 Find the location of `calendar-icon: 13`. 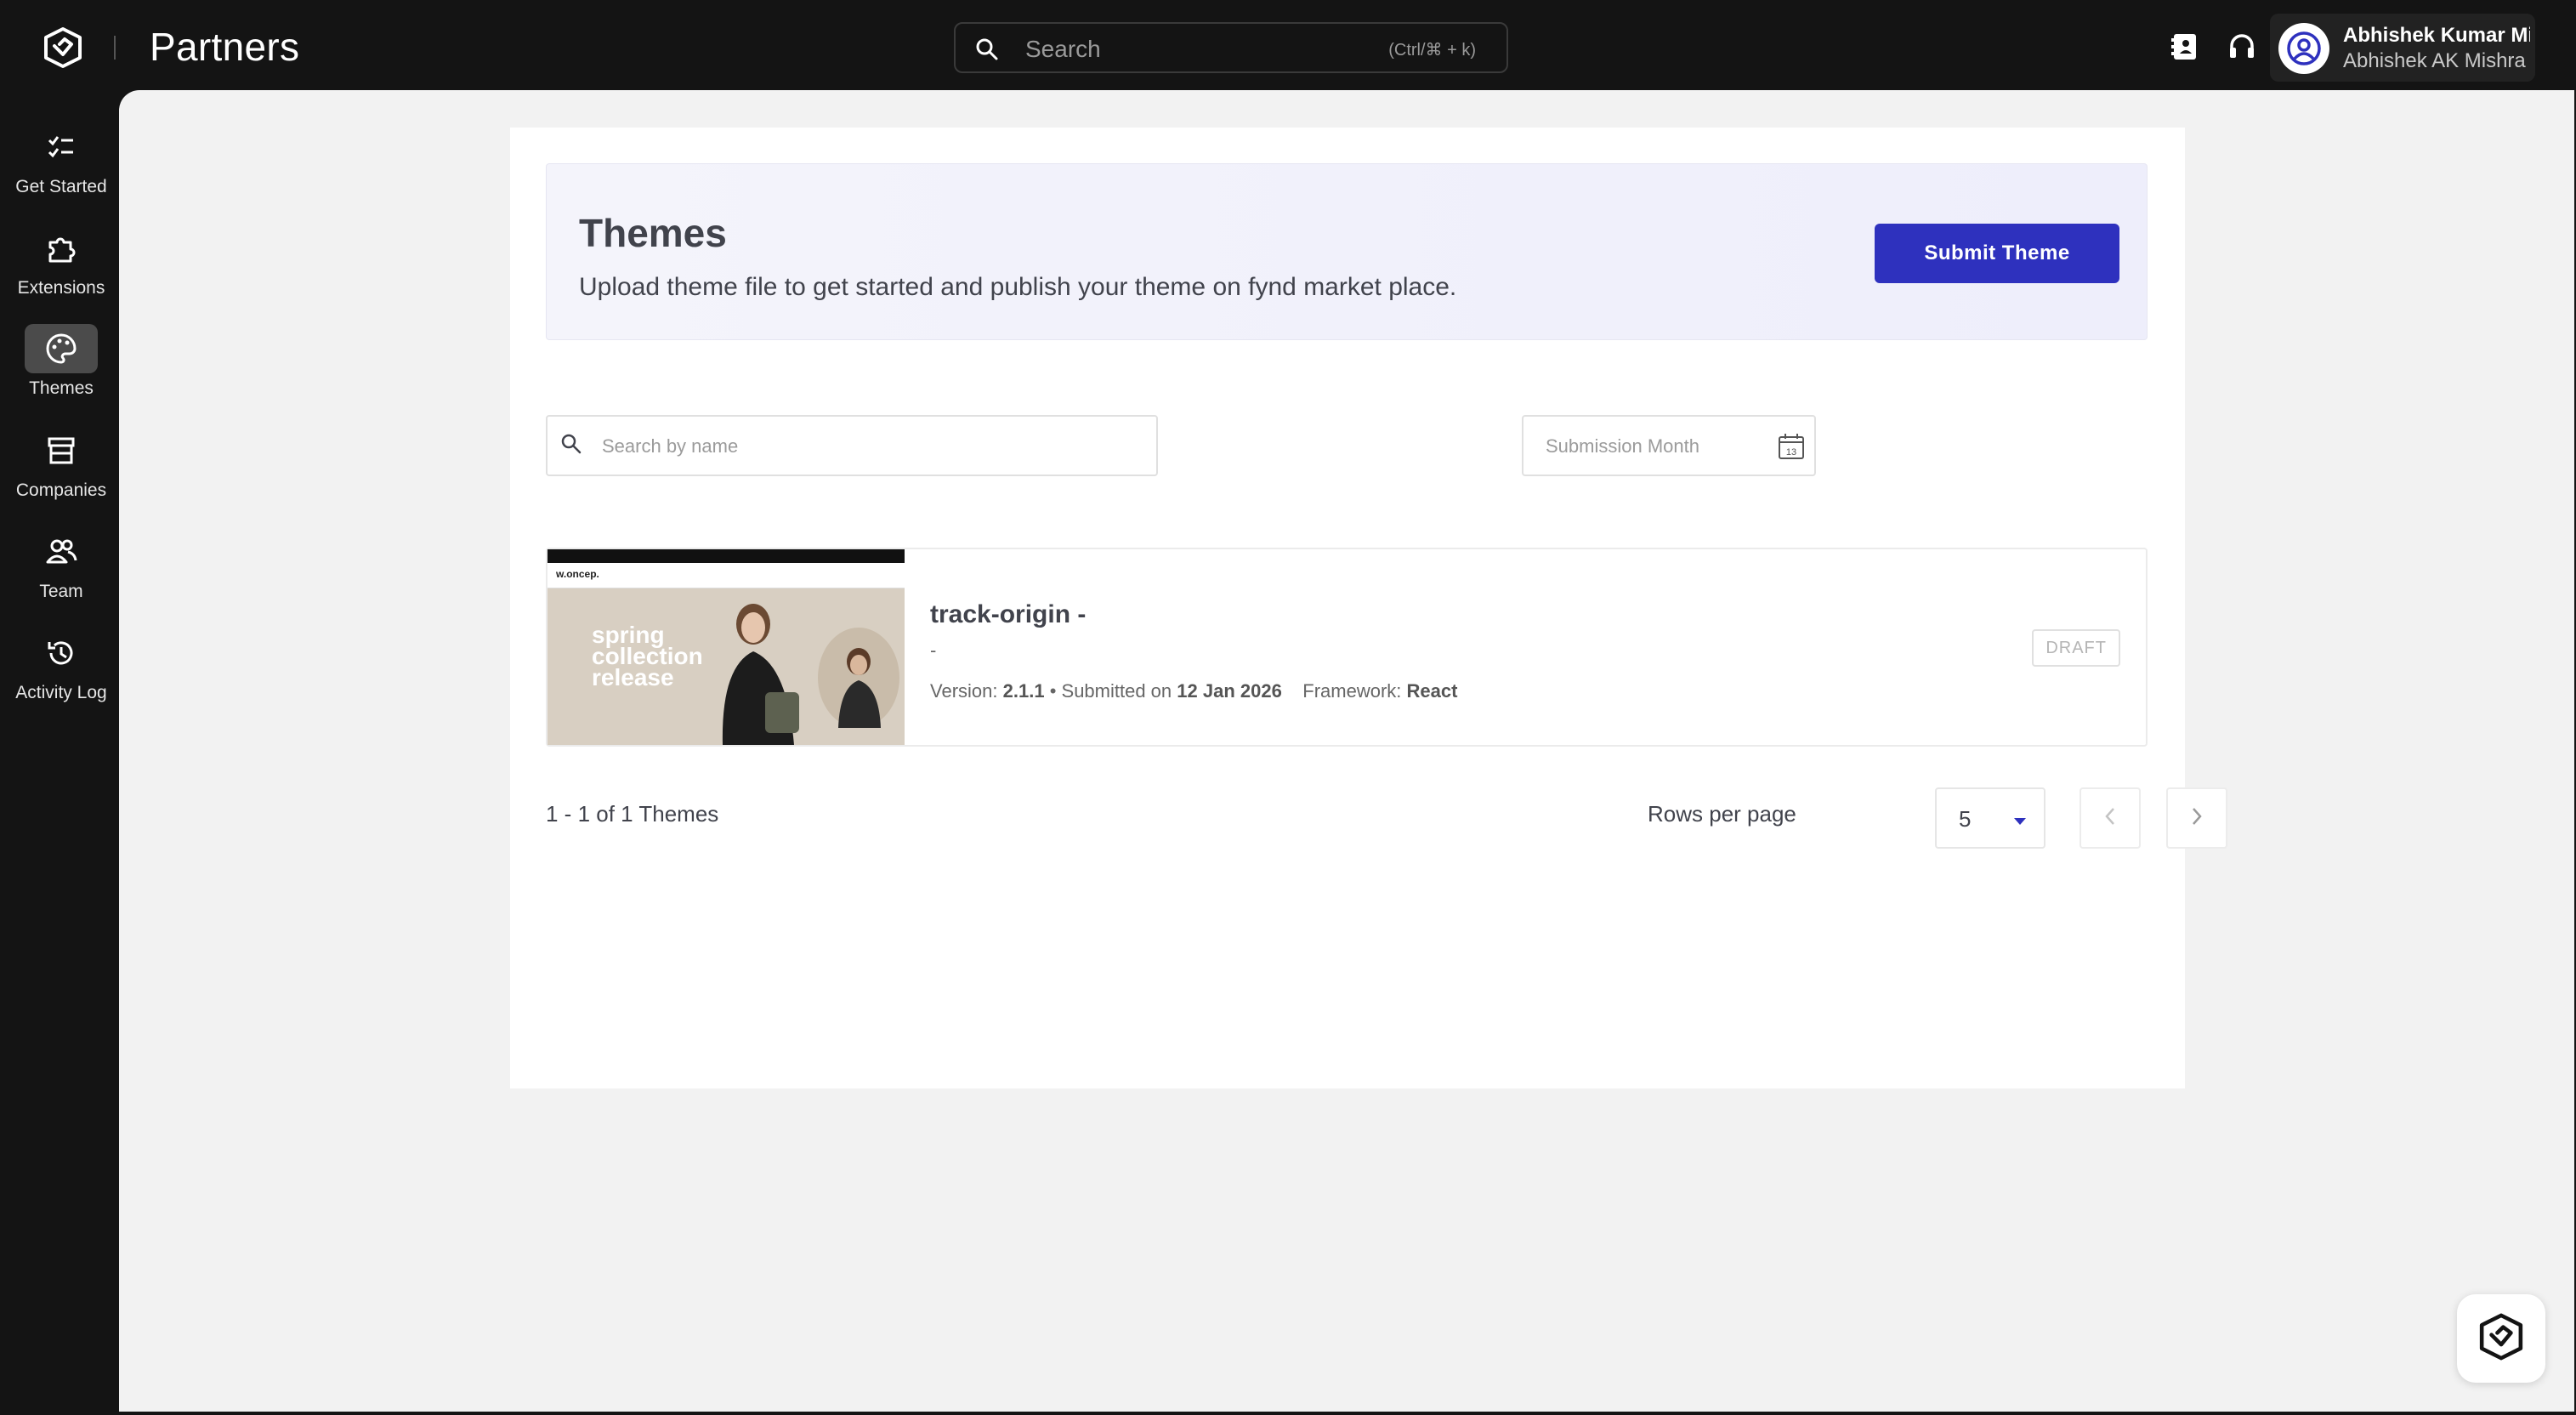

calendar-icon: 13 is located at coordinates (1792, 448).